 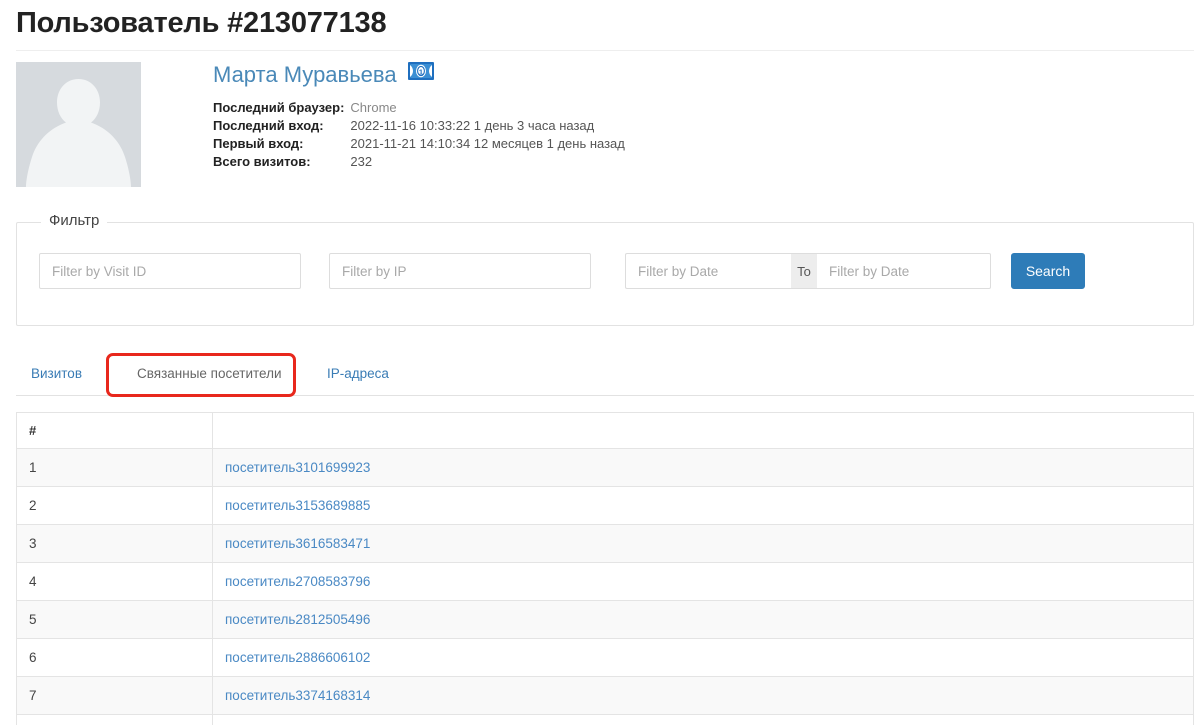 I want to click on info-row-browser: Последний браузер: Chrome, so click(x=419, y=109).